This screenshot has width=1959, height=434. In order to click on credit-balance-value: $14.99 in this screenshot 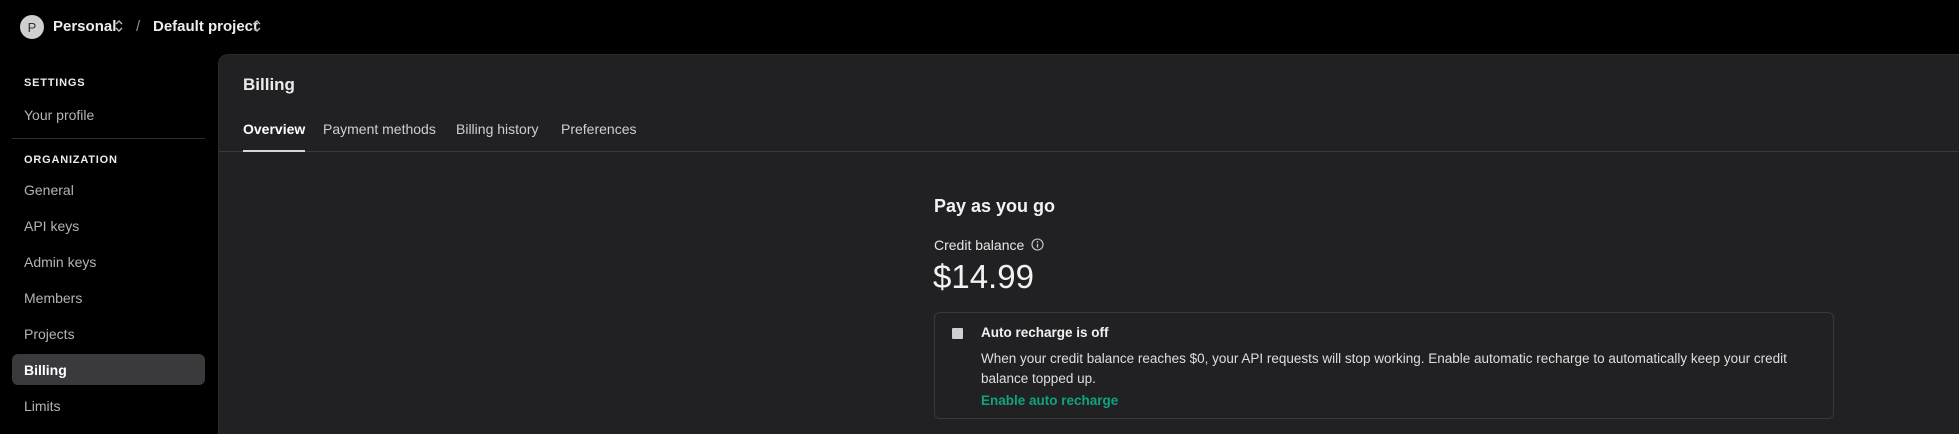, I will do `click(983, 276)`.